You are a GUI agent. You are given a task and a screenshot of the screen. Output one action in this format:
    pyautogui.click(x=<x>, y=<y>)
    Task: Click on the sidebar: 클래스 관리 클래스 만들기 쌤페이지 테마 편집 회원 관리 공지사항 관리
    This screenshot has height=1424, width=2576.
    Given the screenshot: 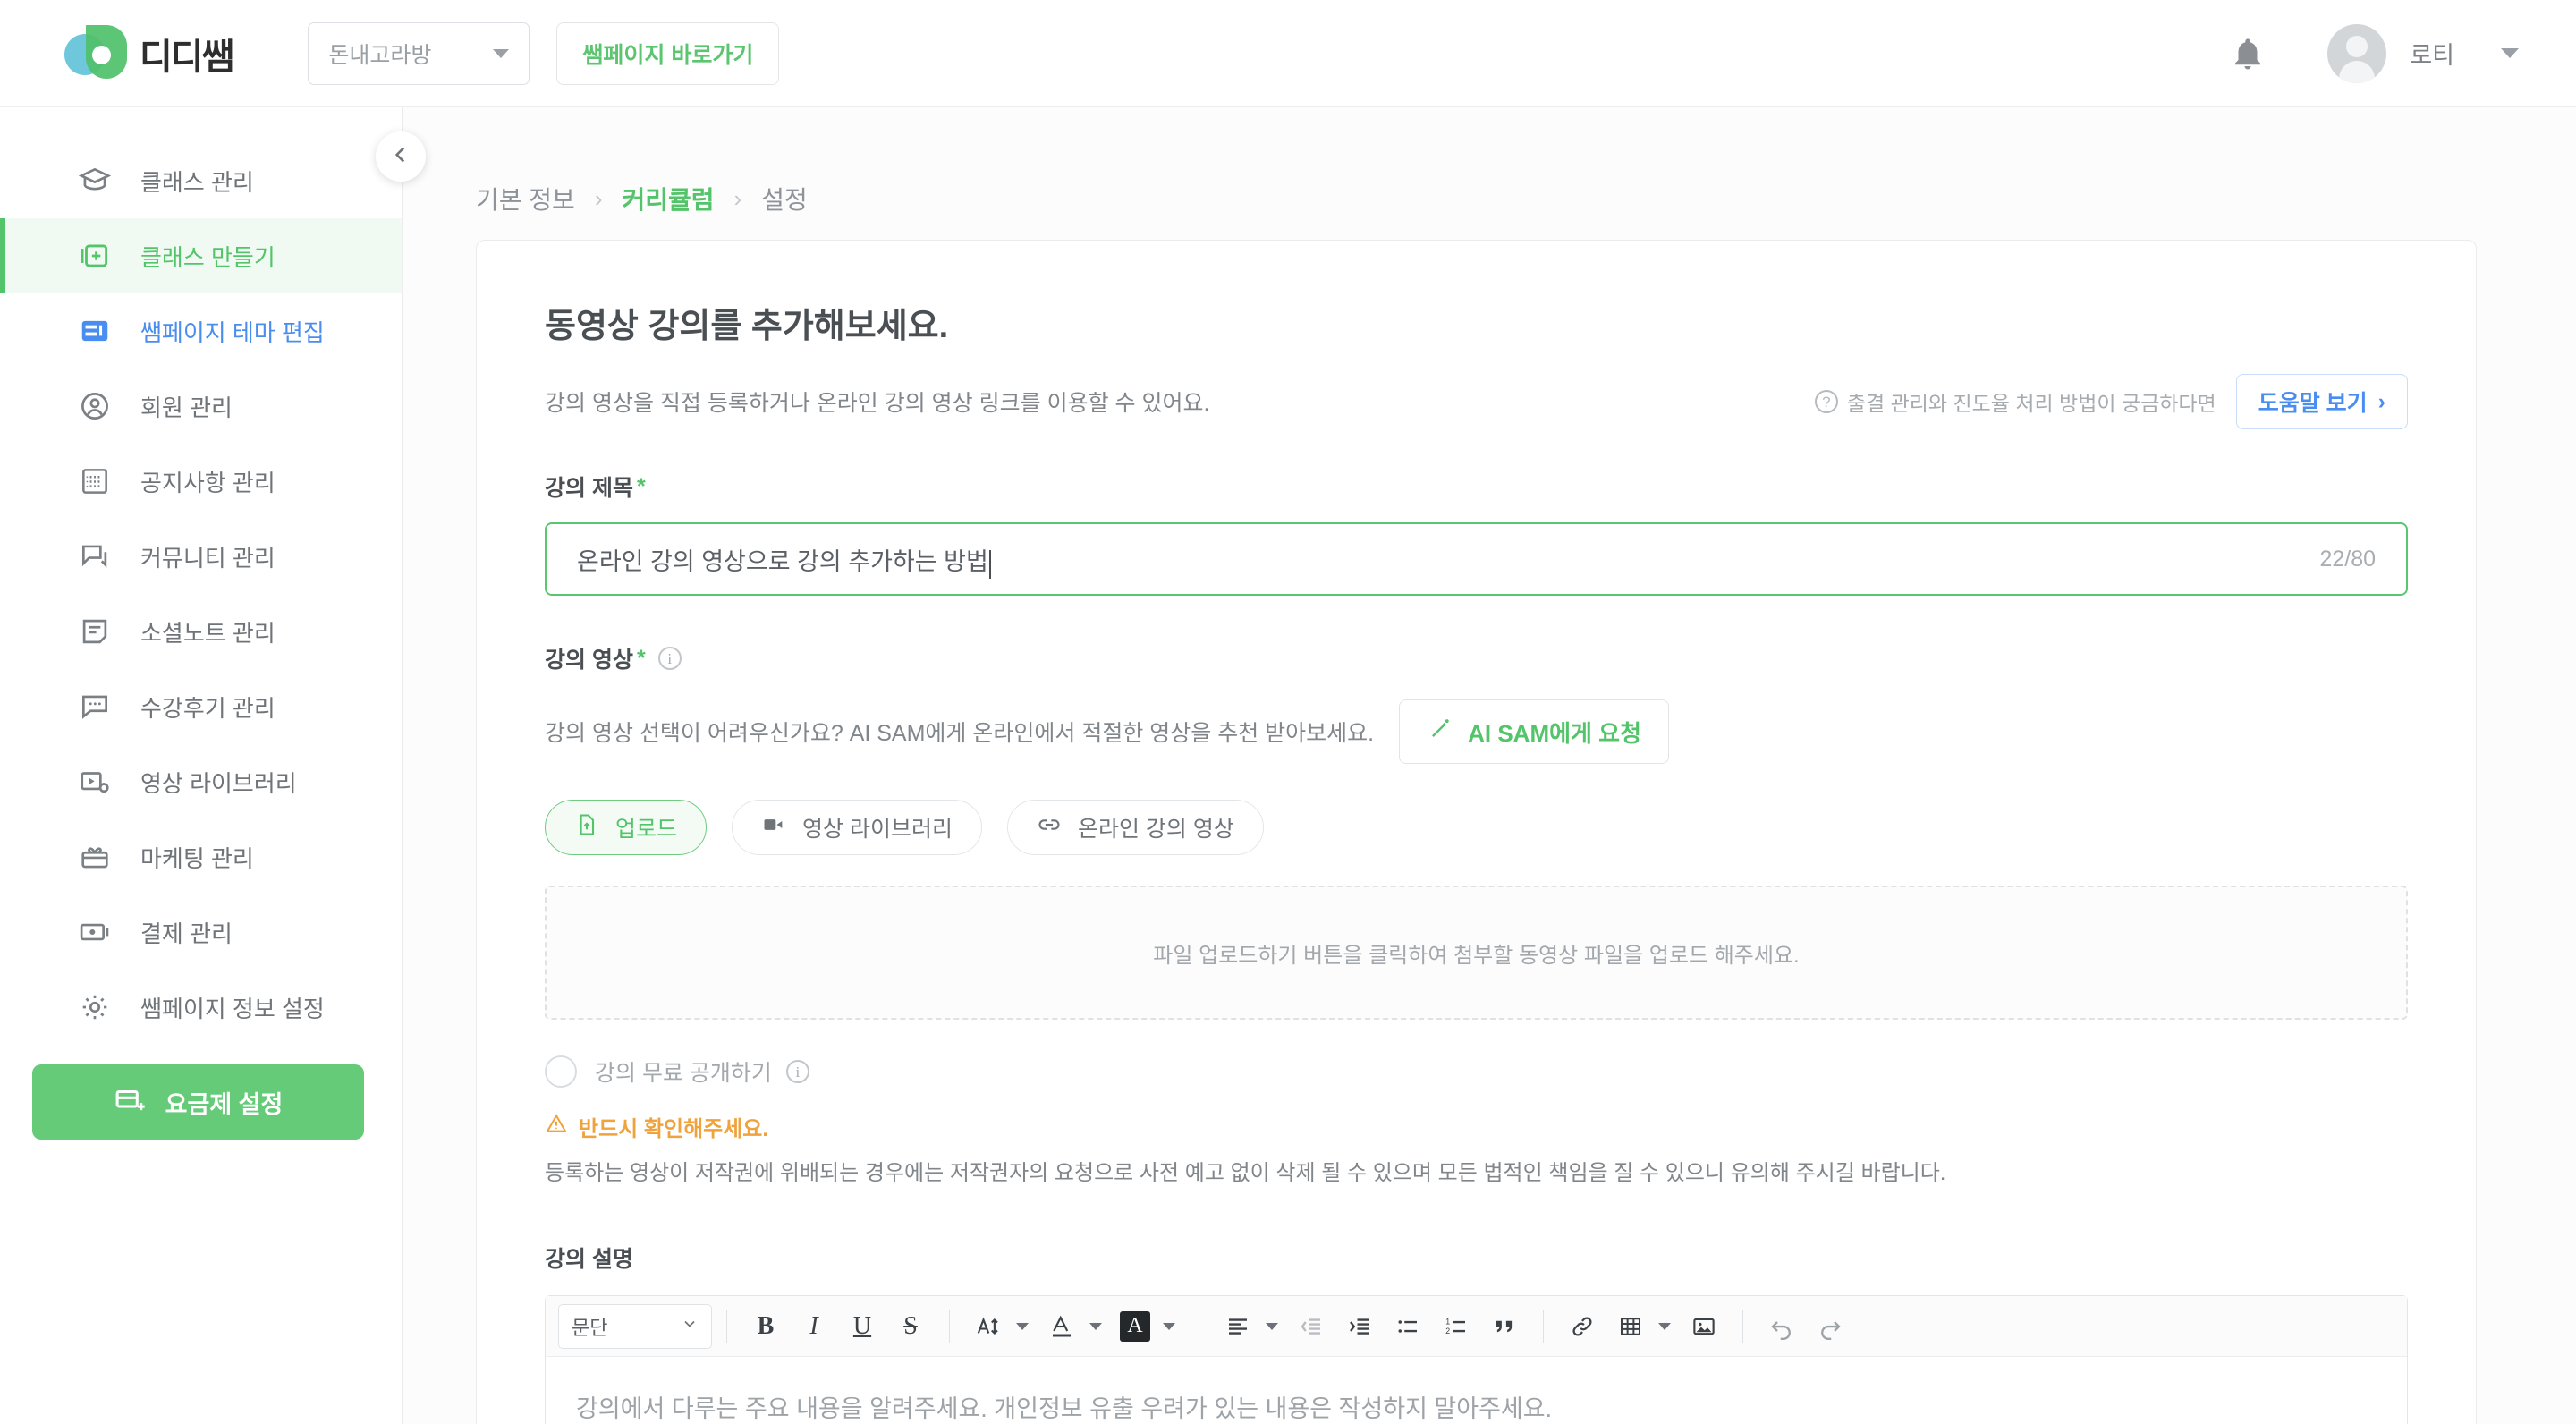 What is the action you would take?
    pyautogui.click(x=201, y=765)
    